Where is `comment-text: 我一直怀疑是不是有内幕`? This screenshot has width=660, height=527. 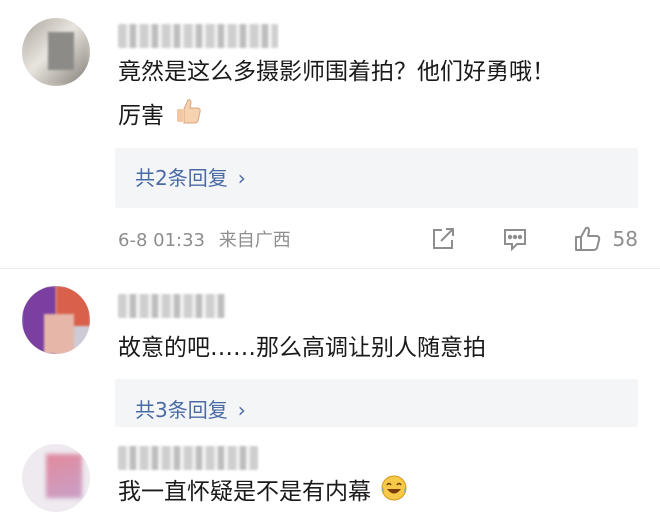 comment-text: 我一直怀疑是不是有内幕 is located at coordinates (263, 493).